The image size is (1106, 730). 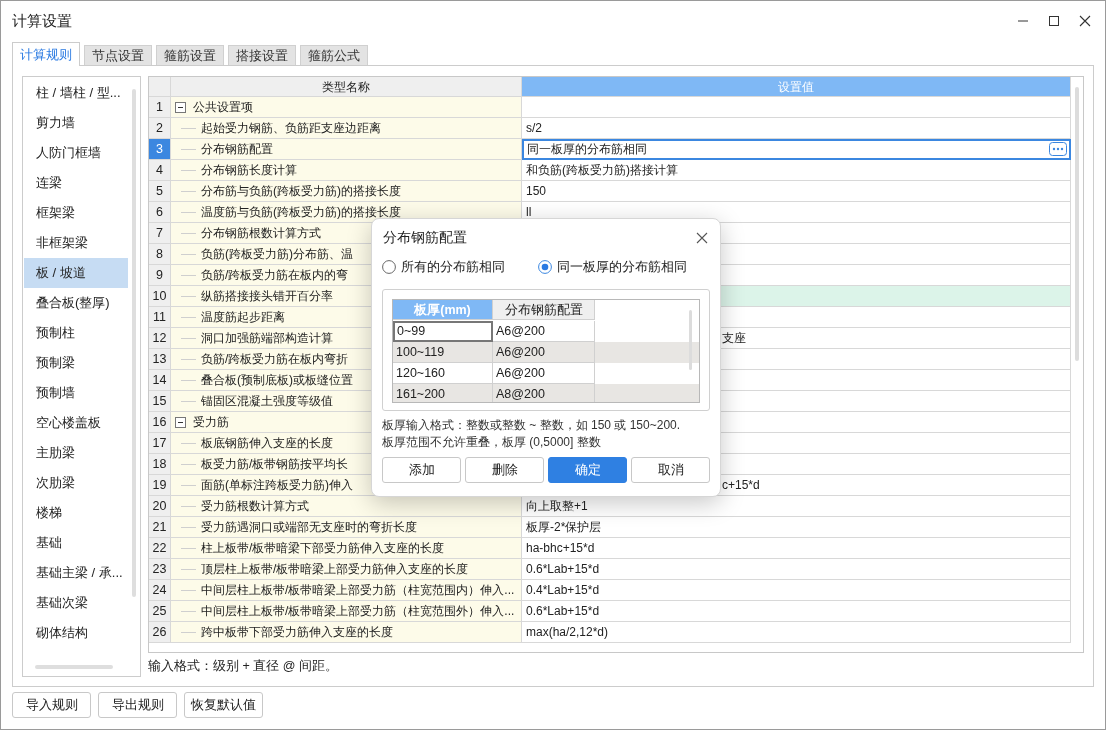 What do you see at coordinates (76, 213) in the screenshot?
I see `sidebar-item: 框架梁` at bounding box center [76, 213].